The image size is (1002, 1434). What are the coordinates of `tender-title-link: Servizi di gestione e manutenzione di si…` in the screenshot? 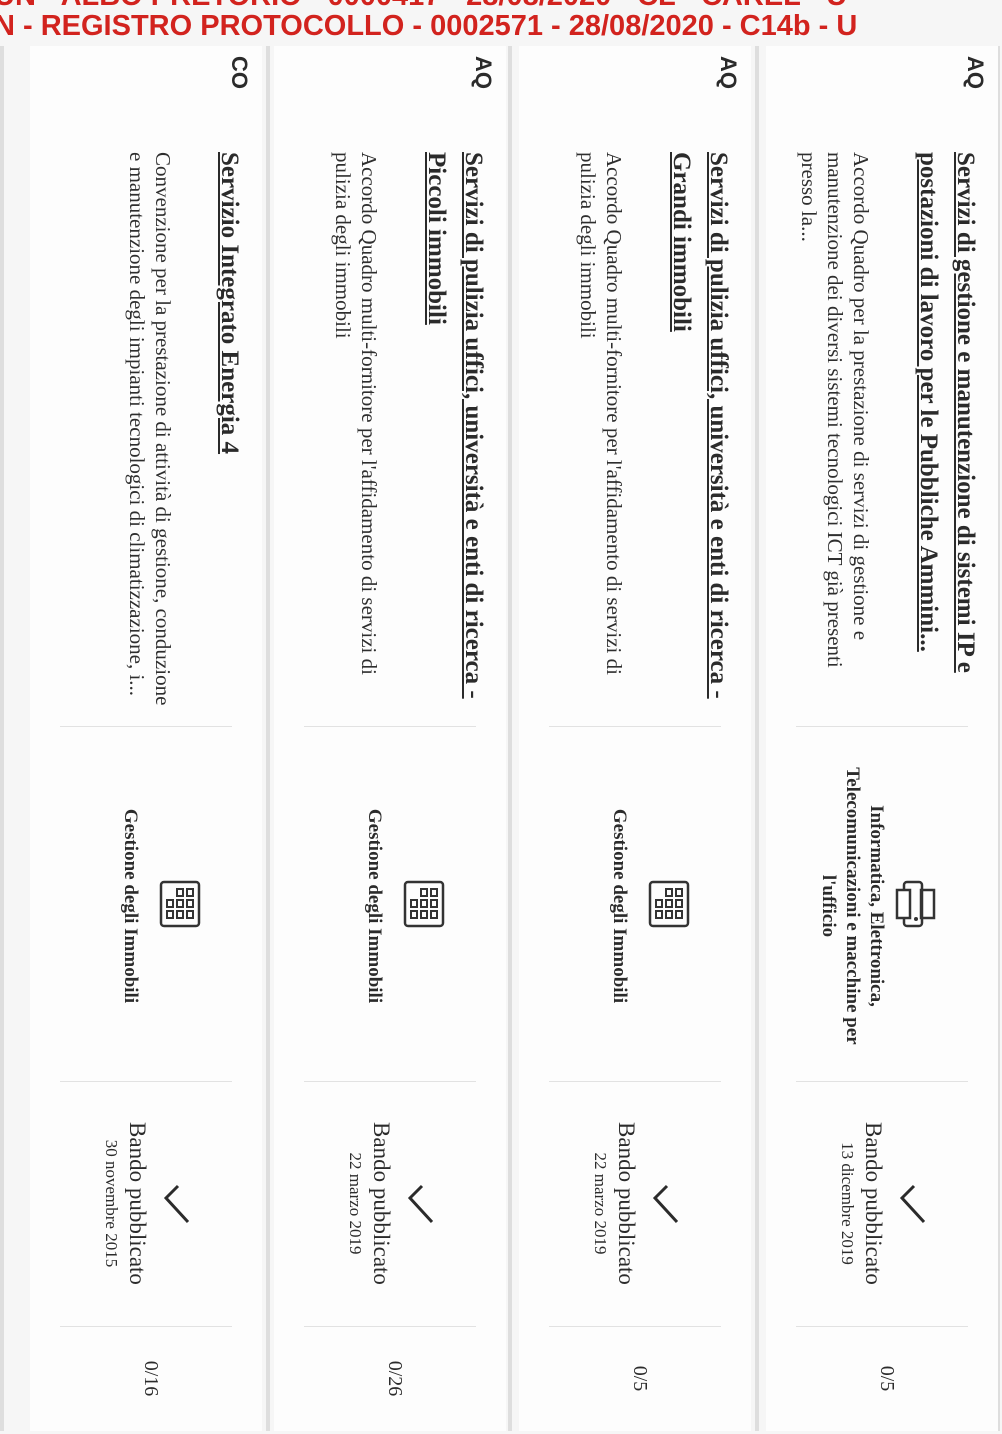 It's located at (947, 432).